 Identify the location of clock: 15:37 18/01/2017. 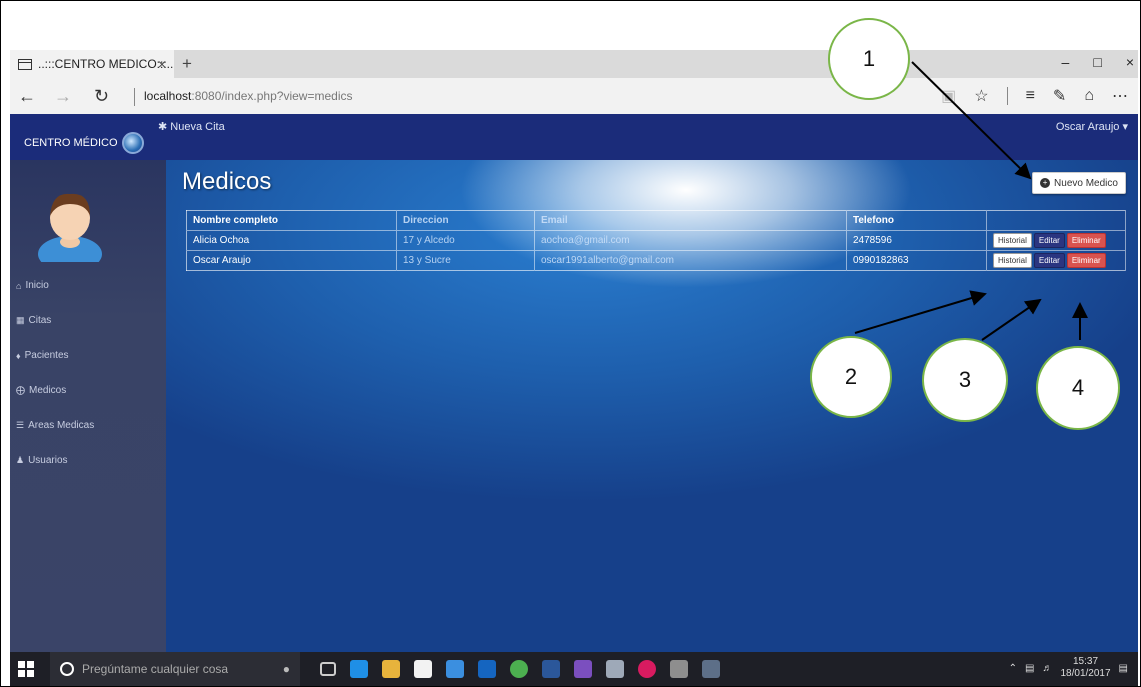
(1085, 668).